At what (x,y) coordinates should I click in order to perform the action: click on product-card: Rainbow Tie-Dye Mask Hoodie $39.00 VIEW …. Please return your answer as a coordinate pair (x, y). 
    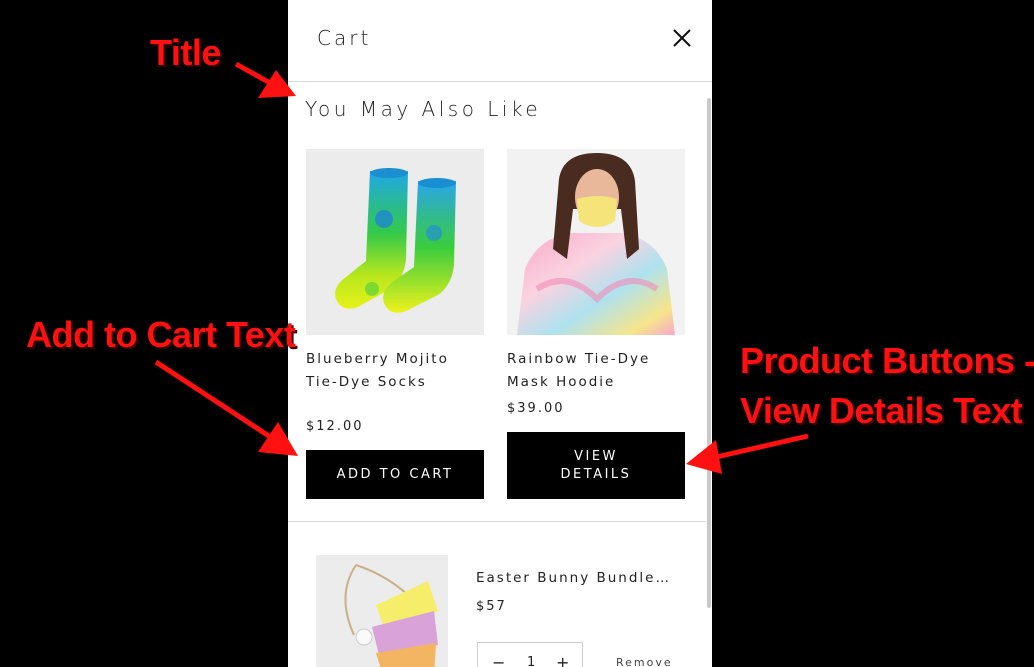
    Looking at the image, I should click on (596, 324).